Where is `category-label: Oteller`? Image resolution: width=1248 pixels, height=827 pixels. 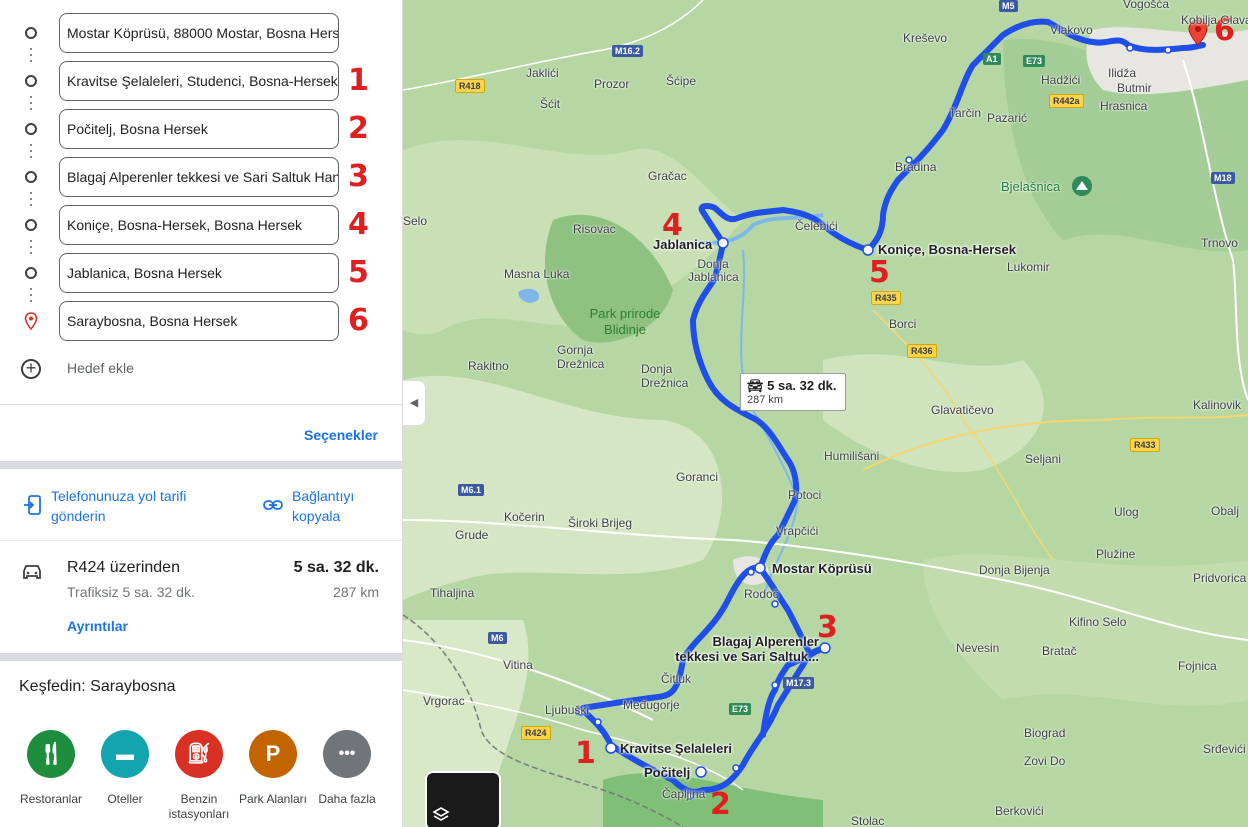
category-label: Oteller is located at coordinates (125, 799).